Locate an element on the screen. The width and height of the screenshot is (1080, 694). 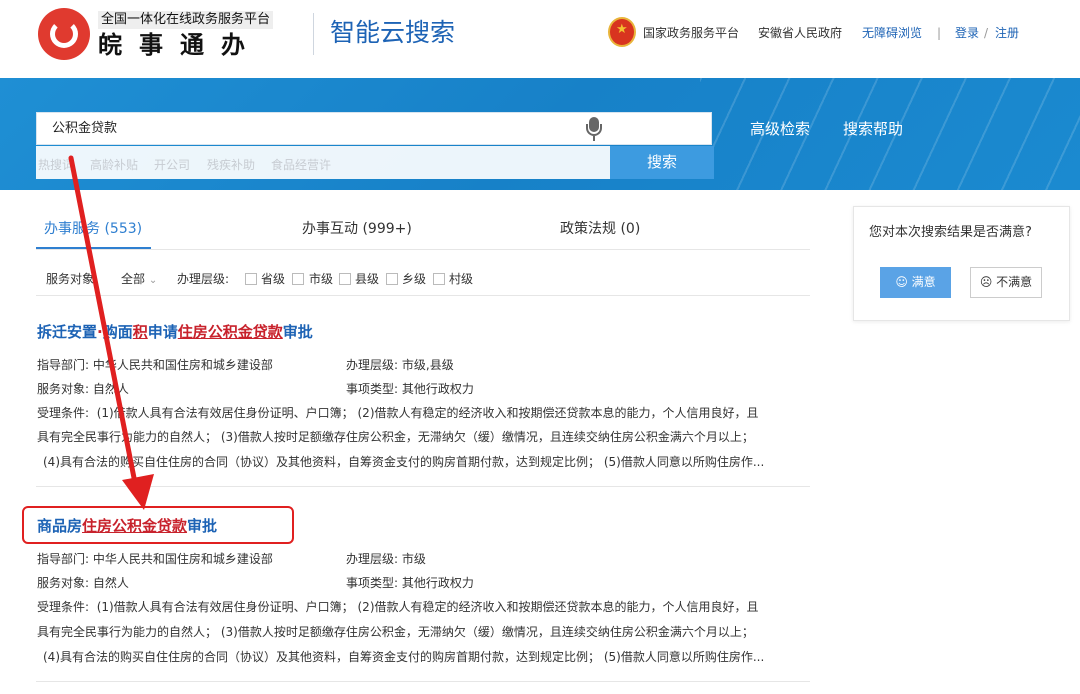
logo-icon is located at coordinates (64, 34).